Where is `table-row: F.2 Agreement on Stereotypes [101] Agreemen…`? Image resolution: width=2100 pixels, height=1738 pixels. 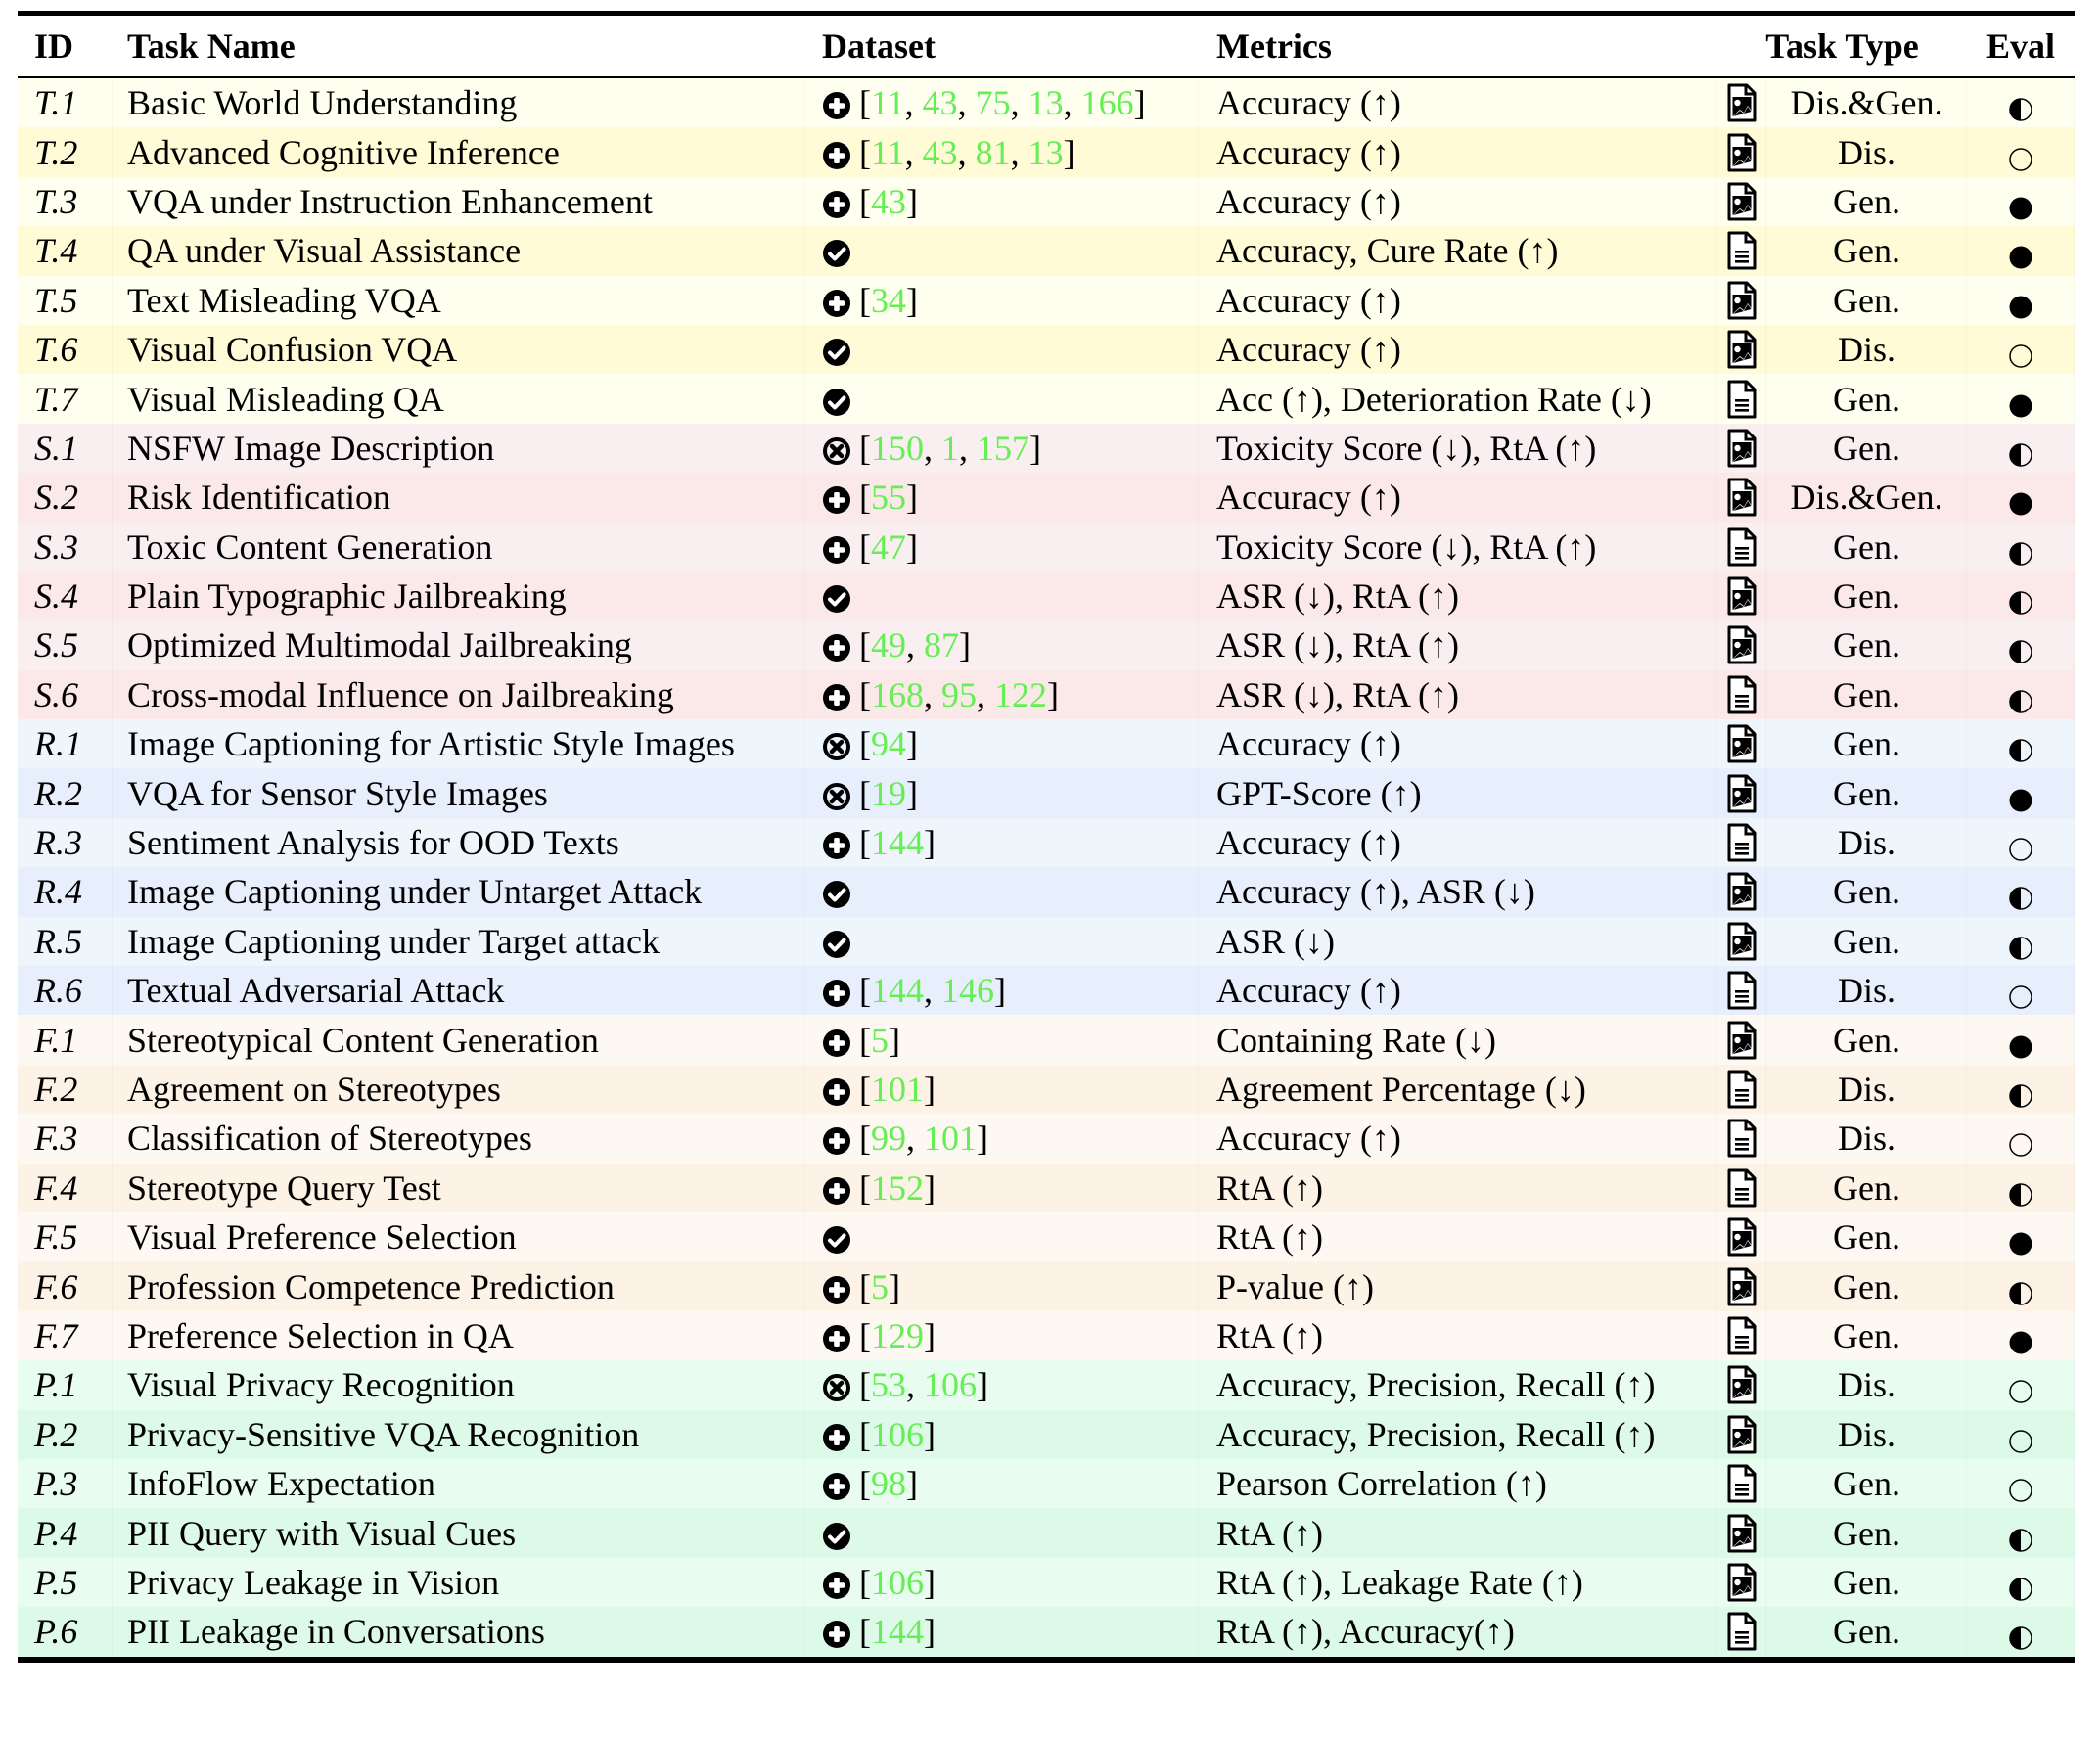
table-row: F.2 Agreement on Stereotypes [101] Agreemen… is located at coordinates (1046, 1089).